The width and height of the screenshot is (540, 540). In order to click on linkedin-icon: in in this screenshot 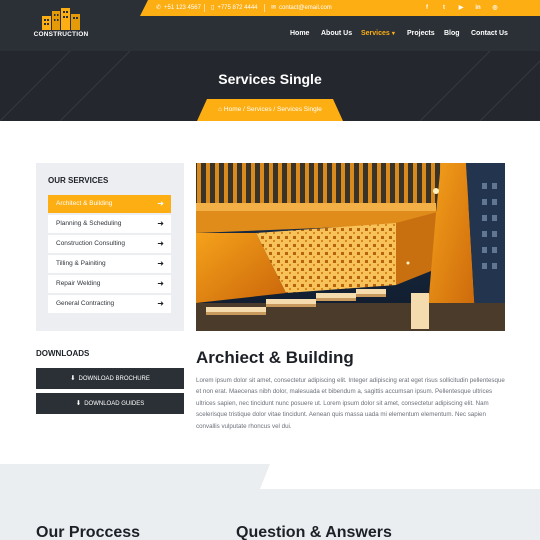, I will do `click(478, 8)`.